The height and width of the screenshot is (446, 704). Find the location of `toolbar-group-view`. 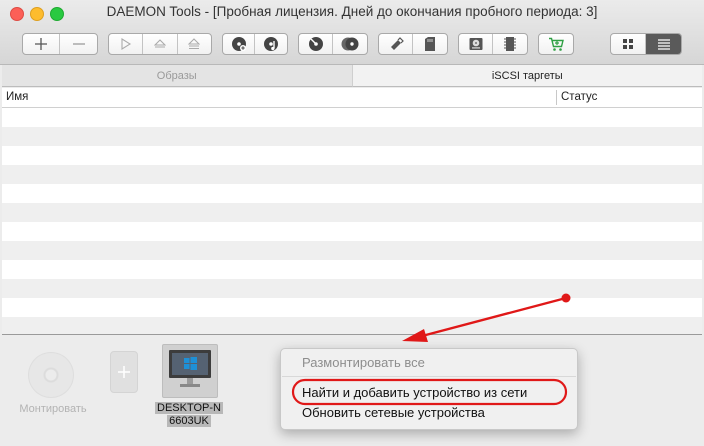

toolbar-group-view is located at coordinates (646, 44).